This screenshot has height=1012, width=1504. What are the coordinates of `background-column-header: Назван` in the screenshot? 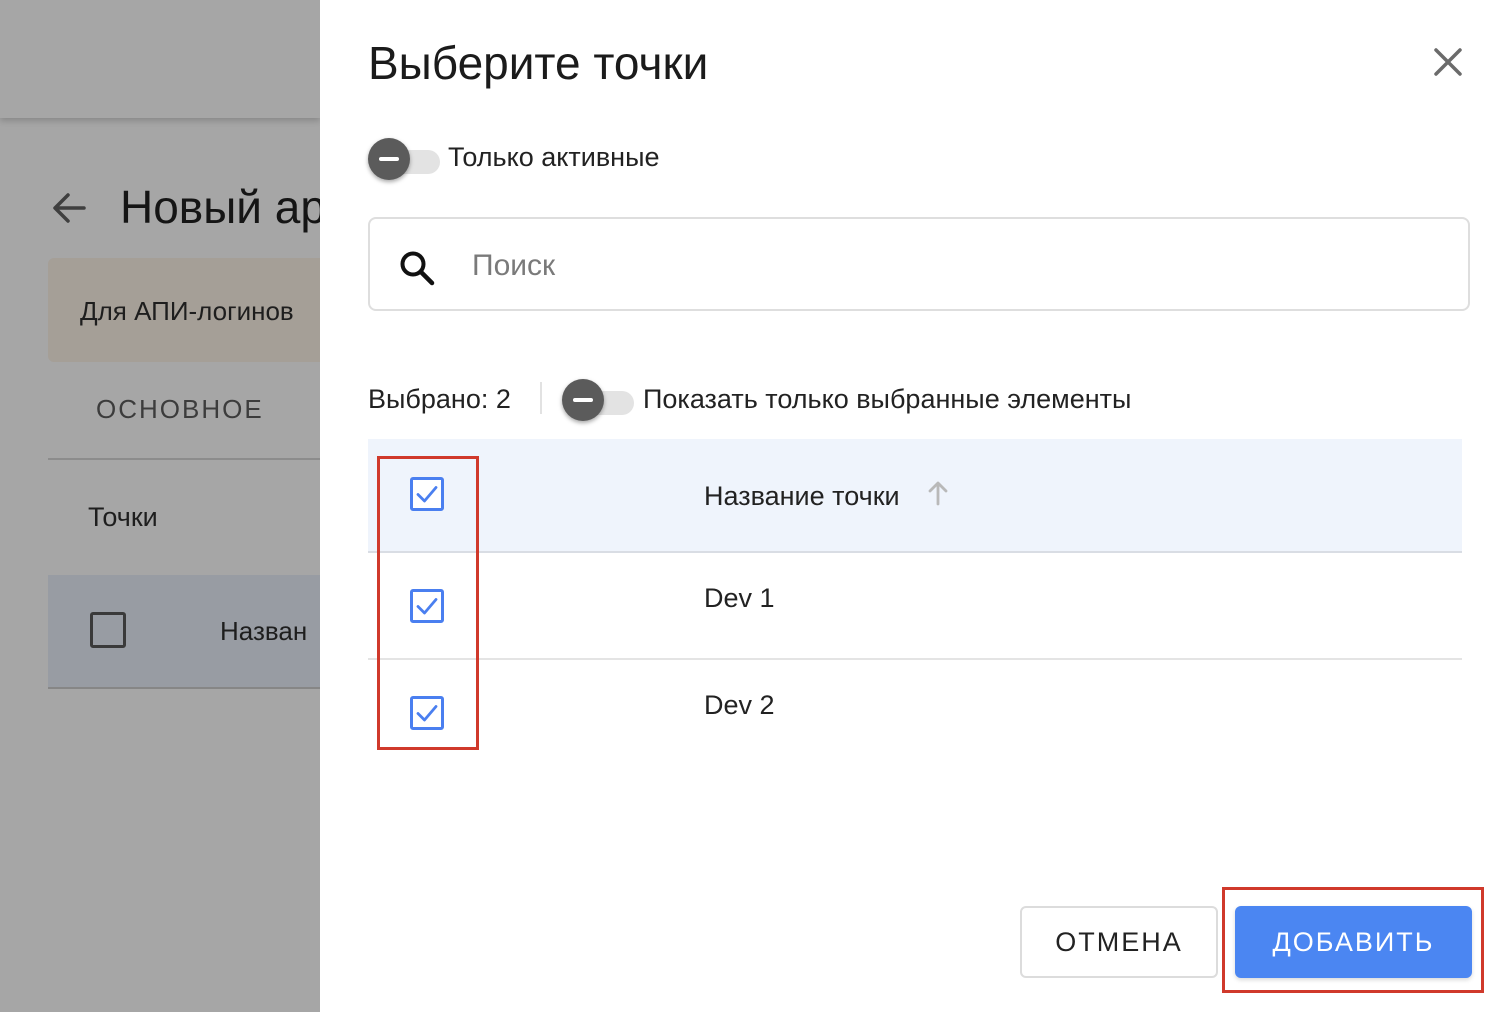 It's located at (264, 631).